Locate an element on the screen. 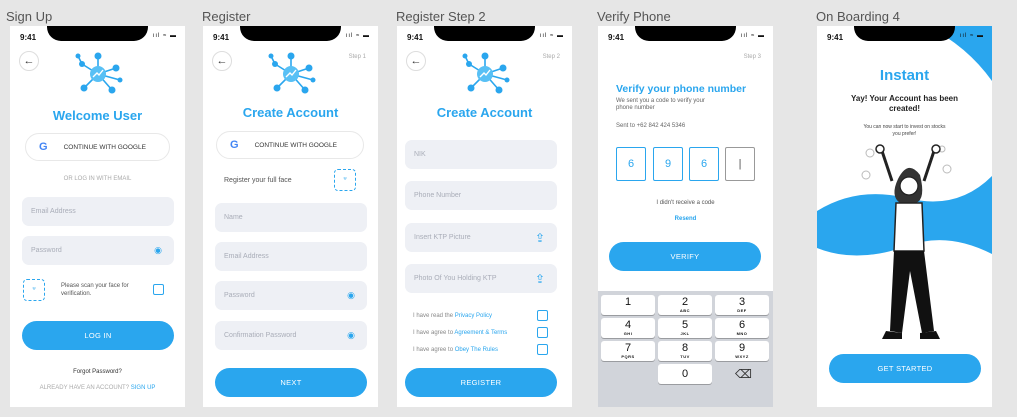  terms-link: Agreement & Terms is located at coordinates (480, 333).